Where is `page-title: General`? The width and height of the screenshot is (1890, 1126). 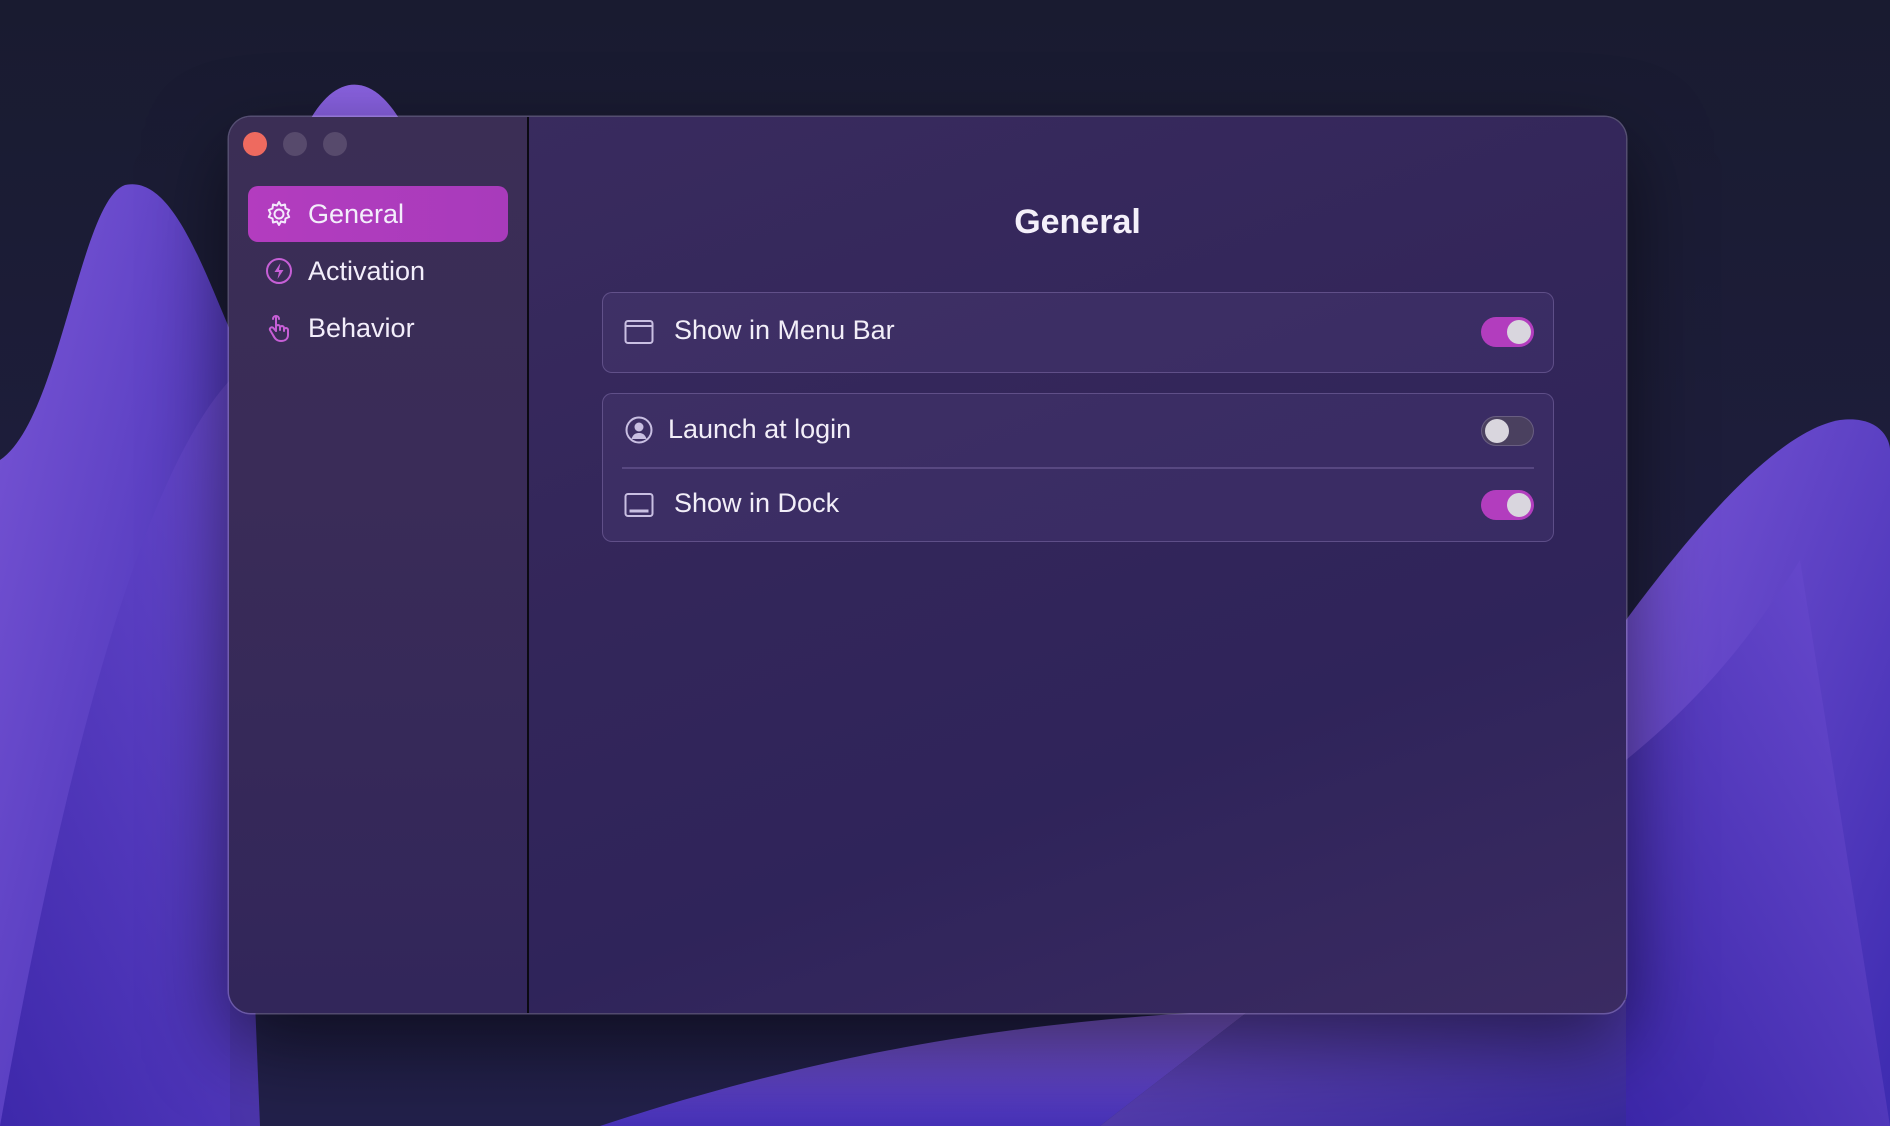
page-title: General is located at coordinates (1077, 222).